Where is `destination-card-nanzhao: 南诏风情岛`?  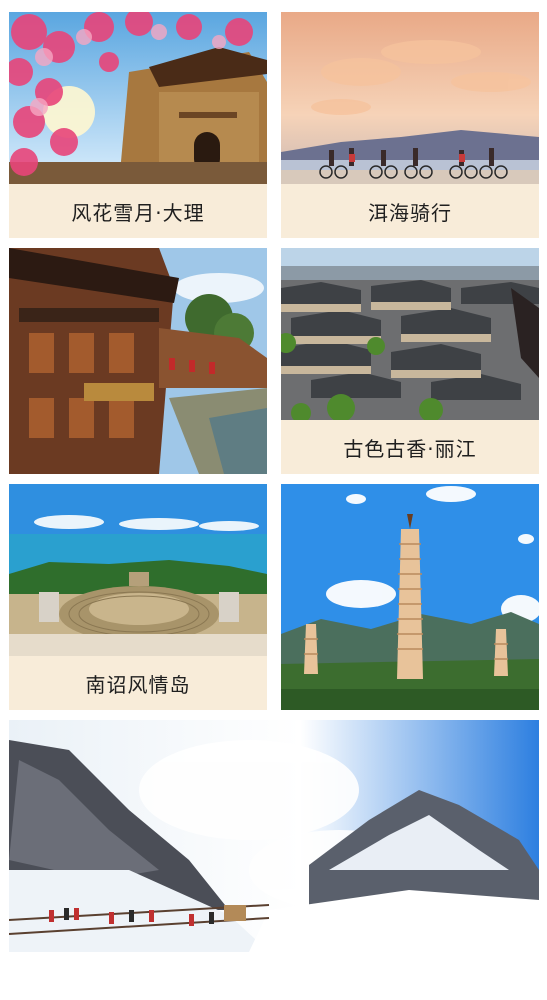
destination-card-nanzhao: 南诏风情岛 is located at coordinates (138, 597).